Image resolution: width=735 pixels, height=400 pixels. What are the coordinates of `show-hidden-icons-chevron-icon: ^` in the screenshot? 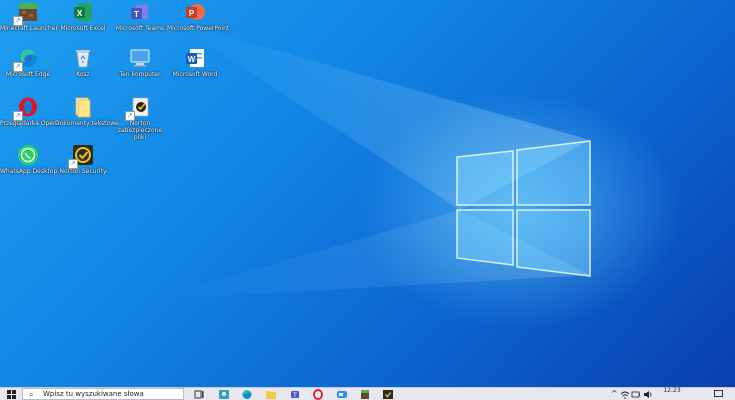 It's located at (614, 393).